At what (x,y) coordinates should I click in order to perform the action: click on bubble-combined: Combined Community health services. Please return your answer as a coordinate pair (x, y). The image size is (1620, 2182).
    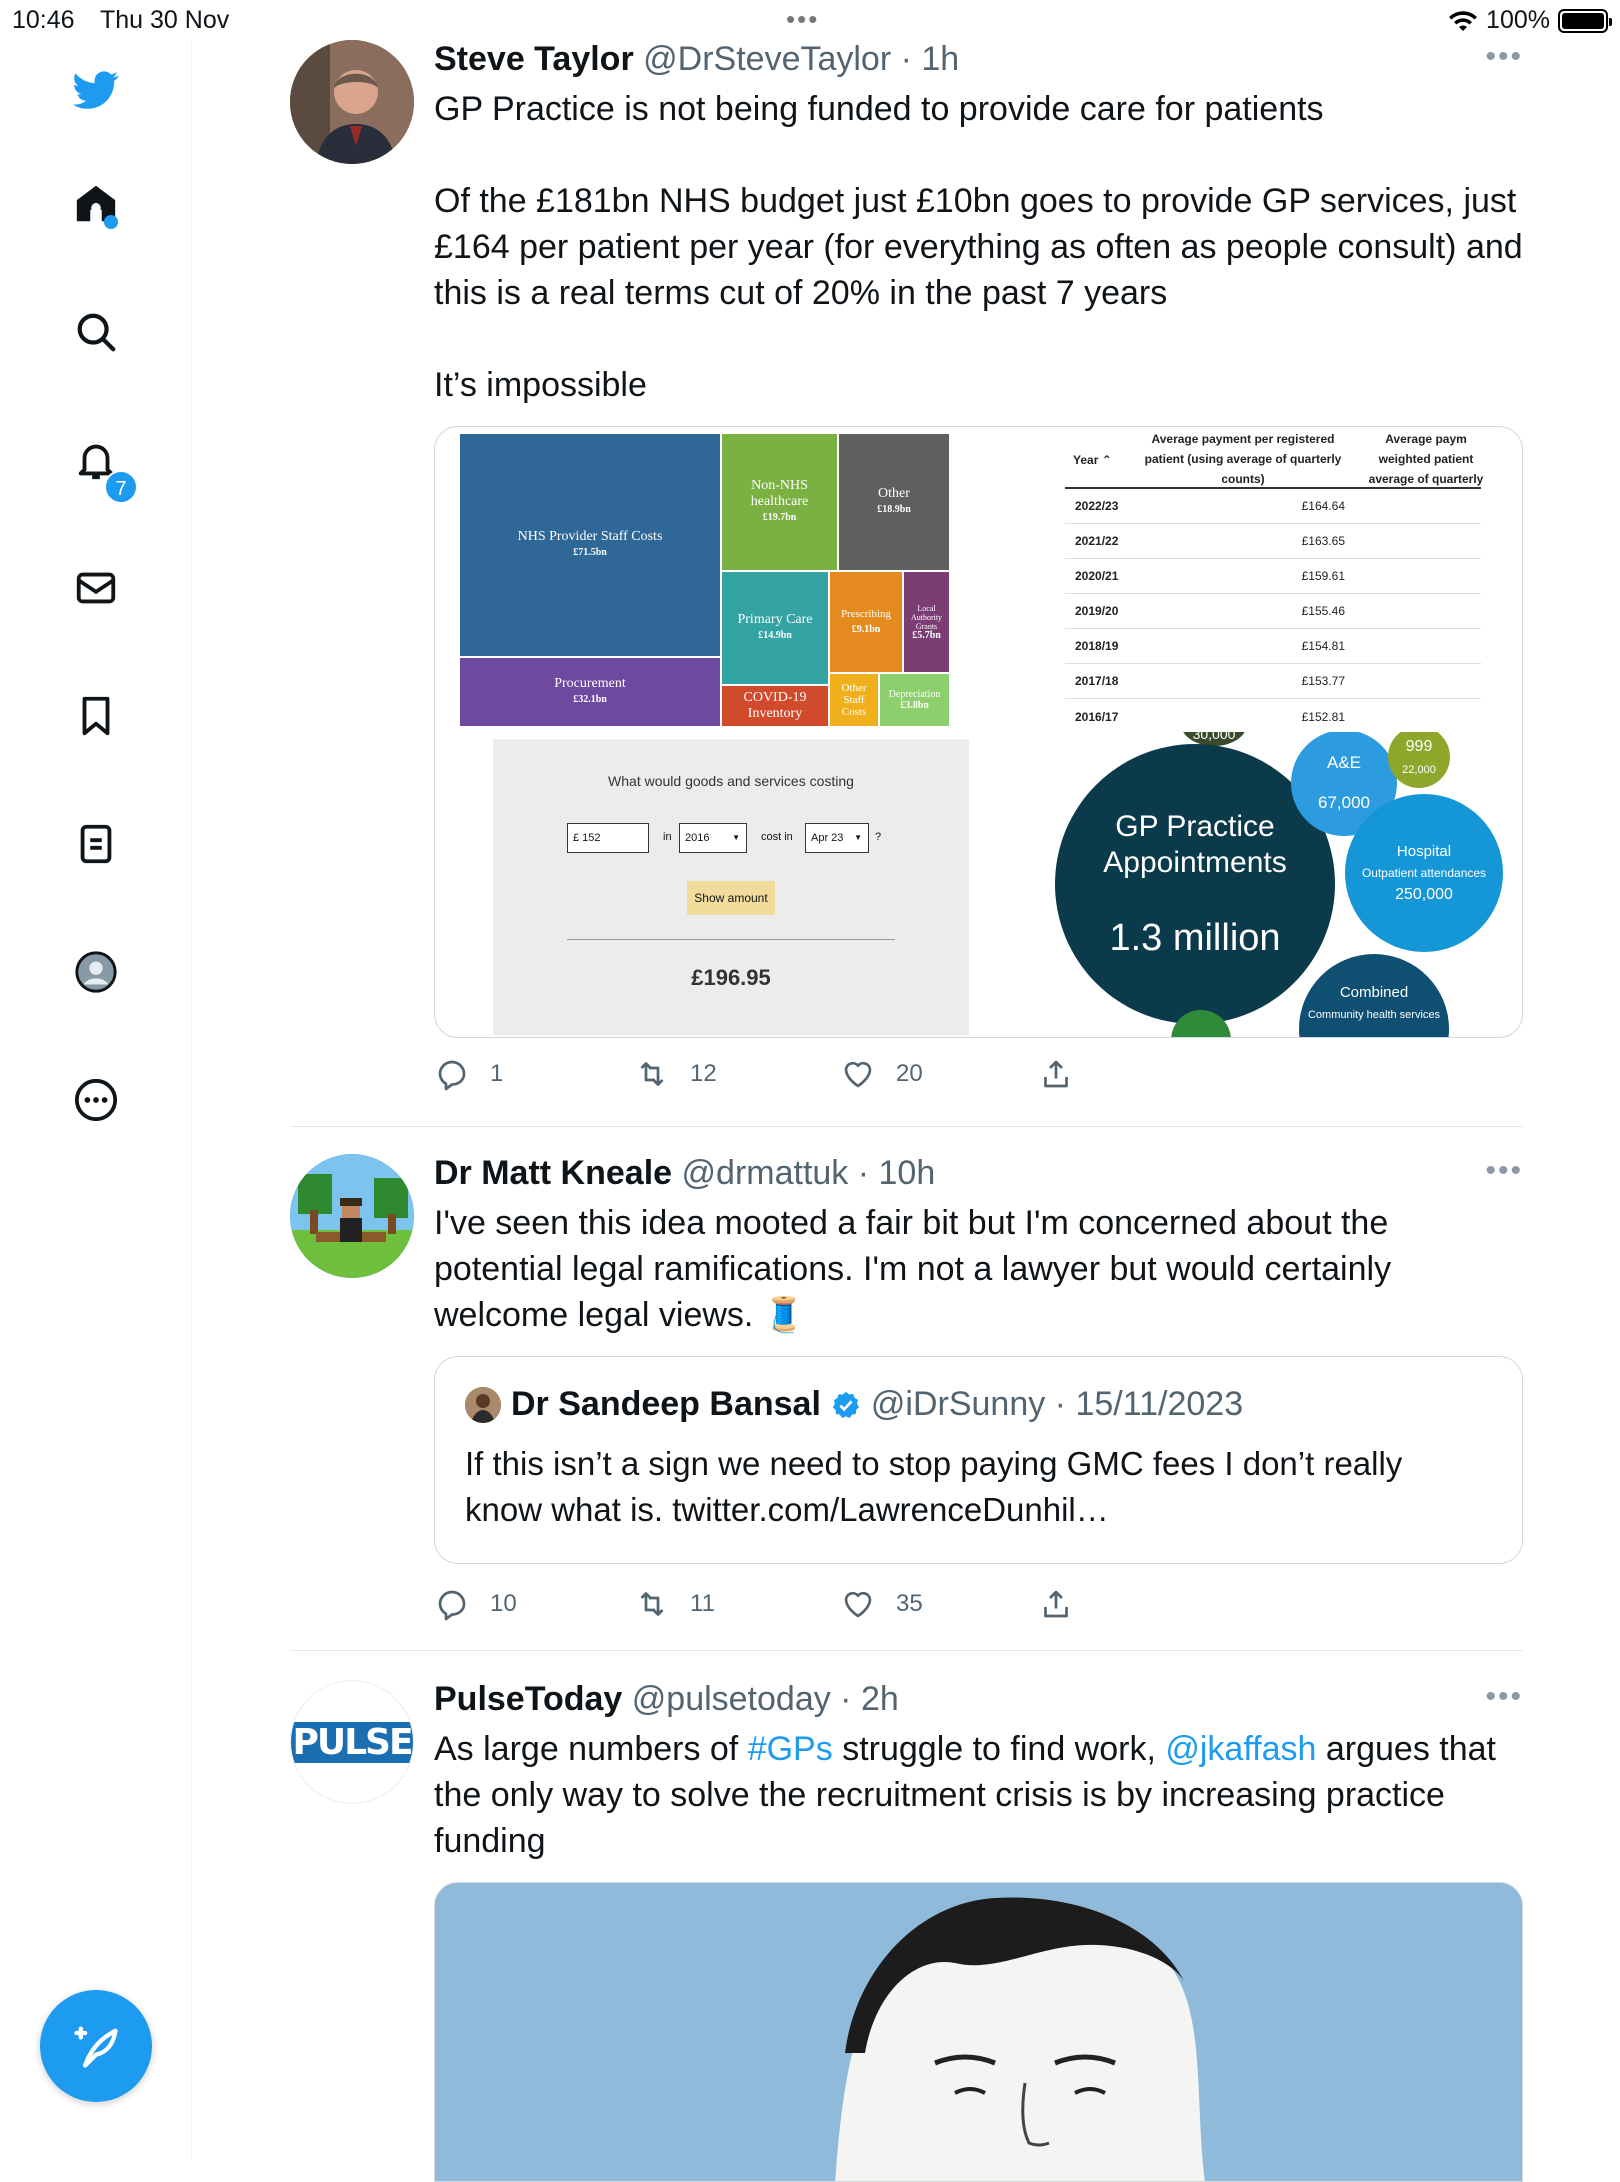
    Looking at the image, I should click on (1374, 995).